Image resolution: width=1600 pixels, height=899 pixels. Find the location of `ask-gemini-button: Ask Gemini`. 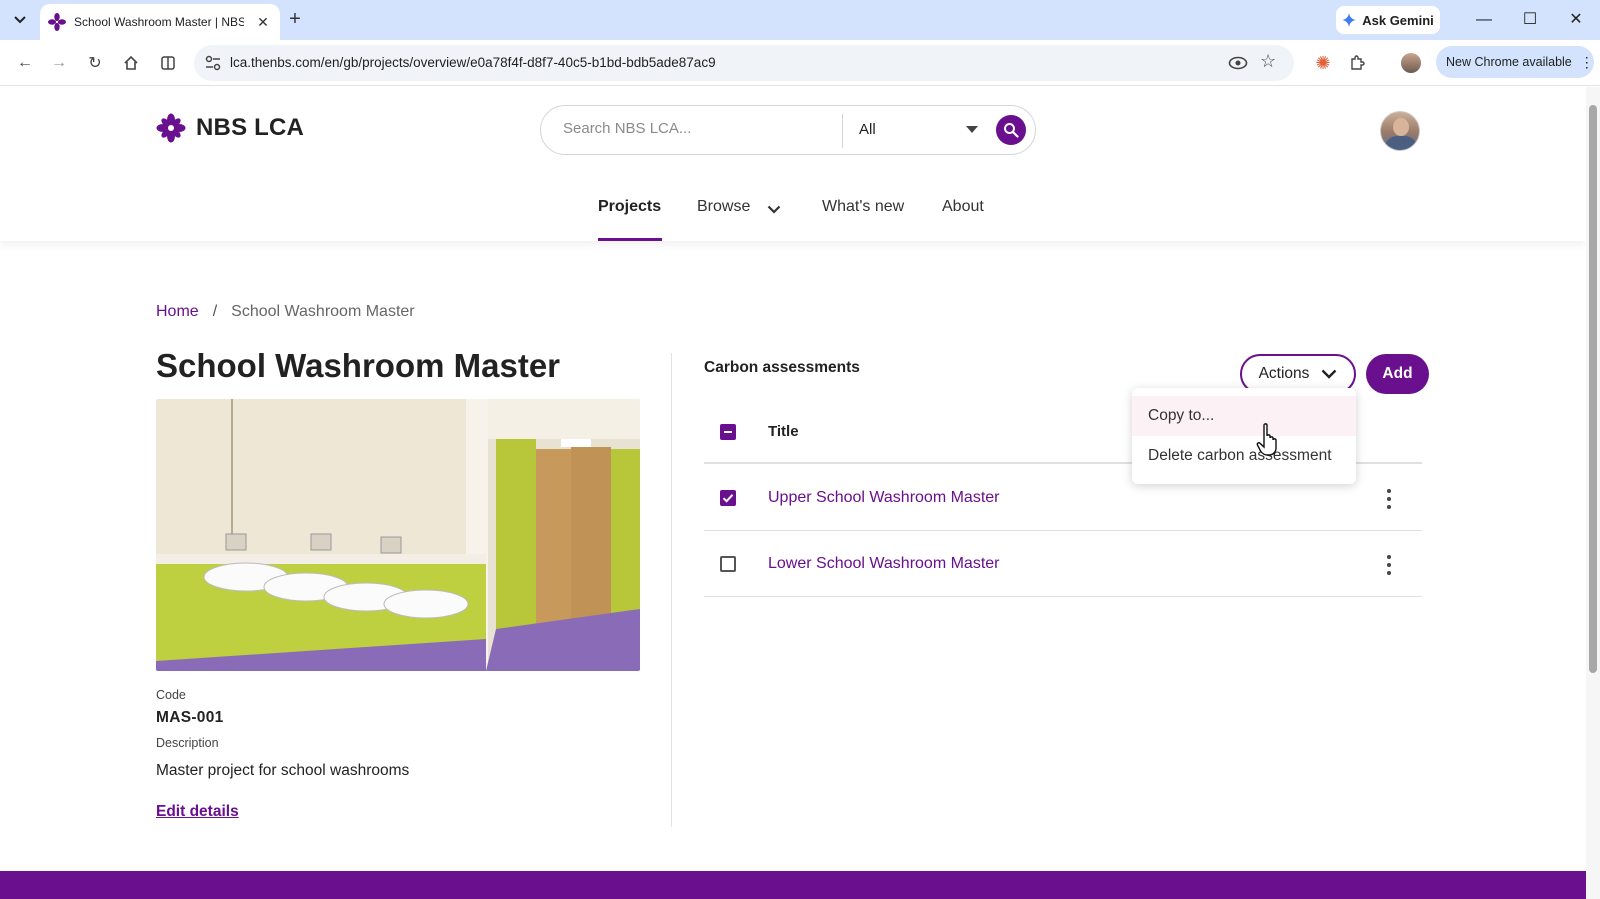

ask-gemini-button: Ask Gemini is located at coordinates (1388, 20).